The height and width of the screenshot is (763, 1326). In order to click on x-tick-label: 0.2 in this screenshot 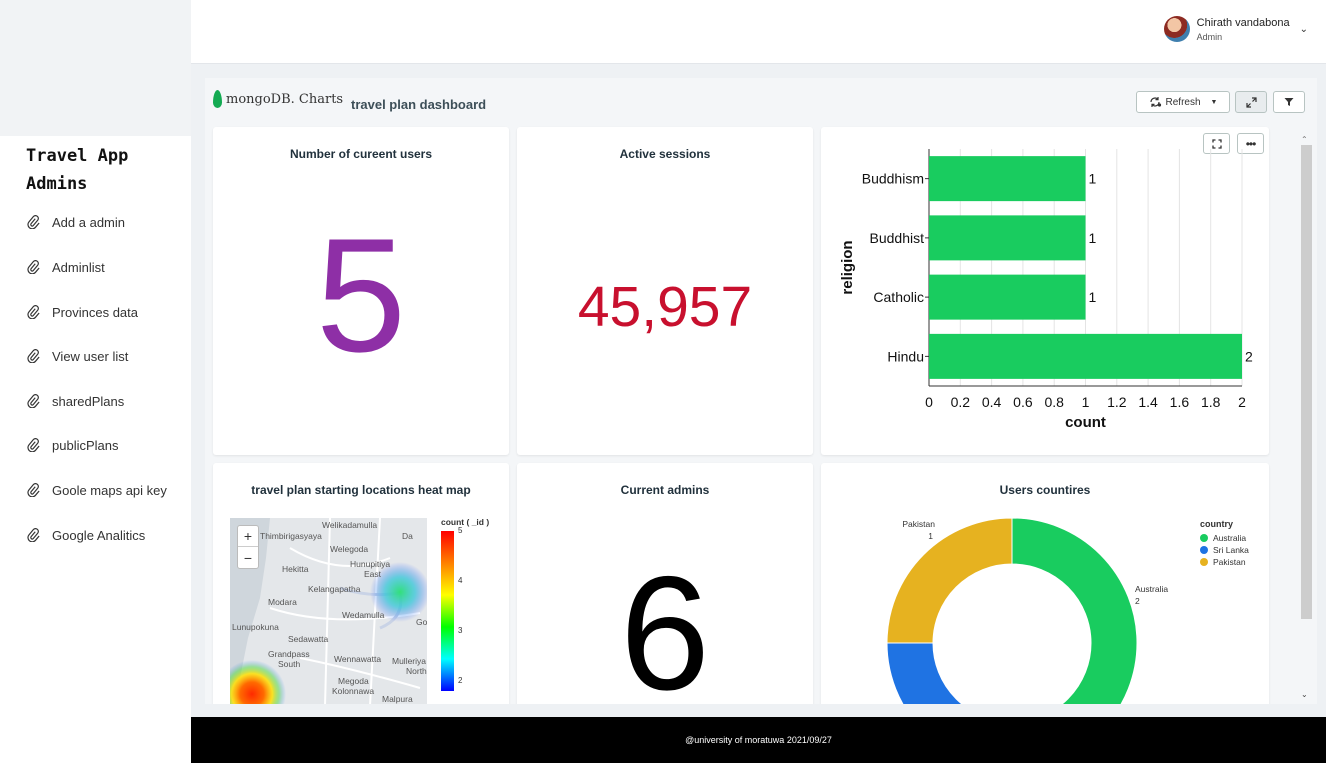, I will do `click(961, 402)`.